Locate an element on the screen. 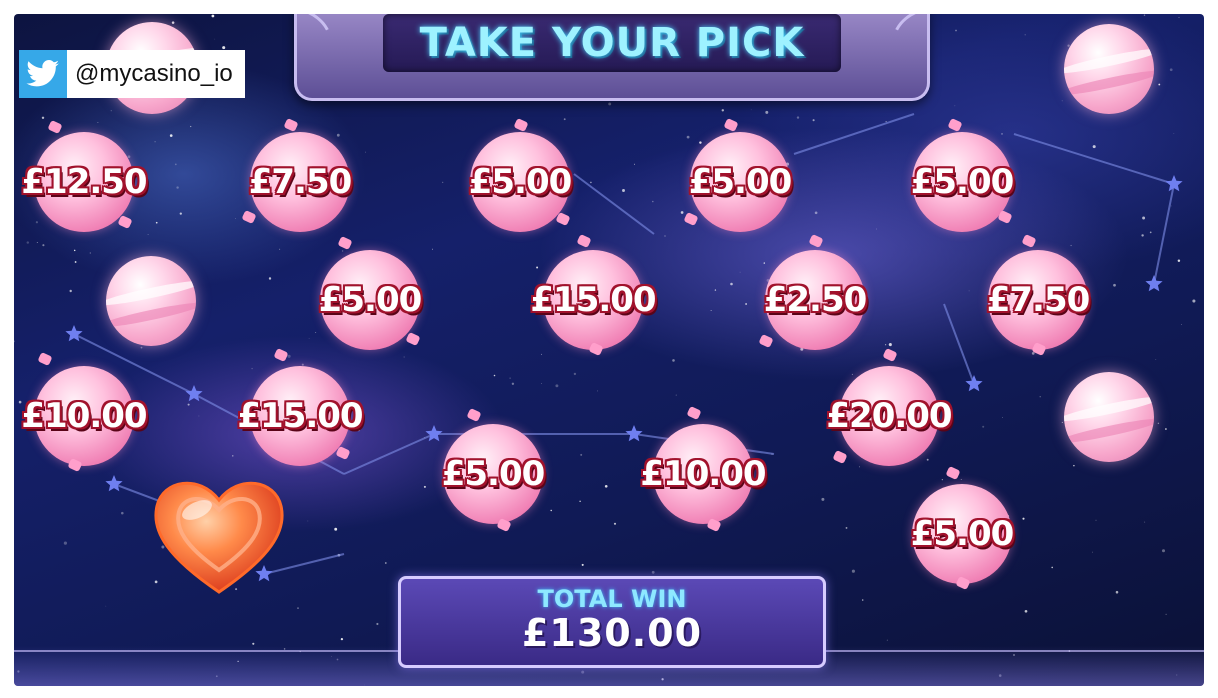  constellation-line is located at coordinates (1164, 234).